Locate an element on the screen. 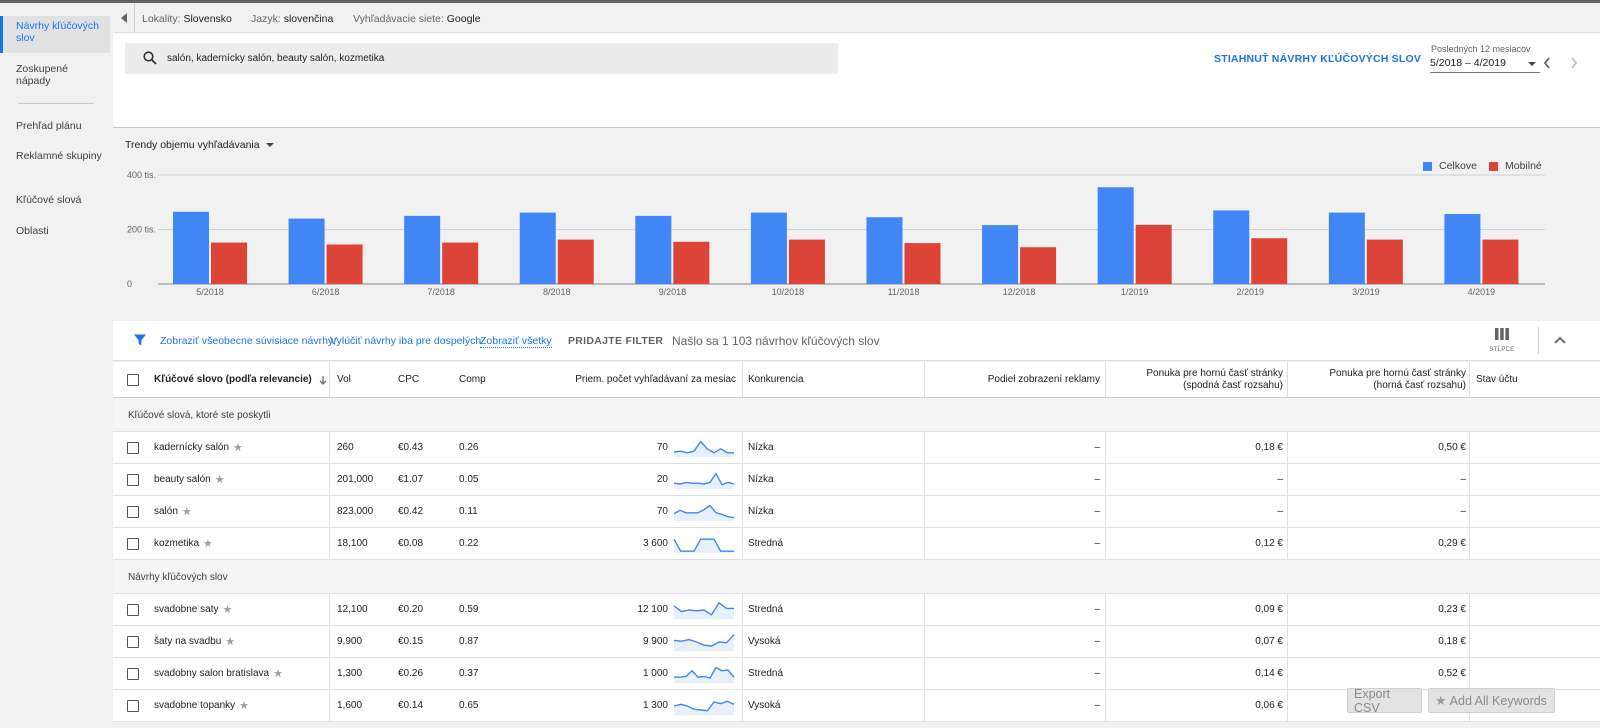 The image size is (1600, 728). cpc-cell: €0.14 is located at coordinates (411, 705).